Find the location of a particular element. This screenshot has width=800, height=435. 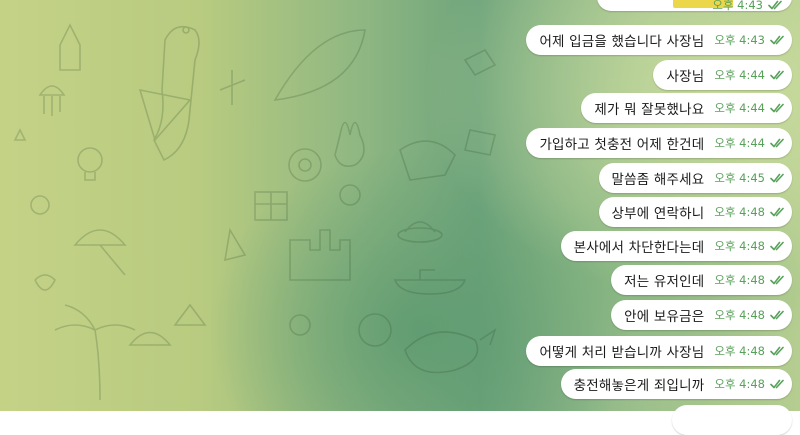

message-bubble: 사장님 오후 4:44 is located at coordinates (722, 75).